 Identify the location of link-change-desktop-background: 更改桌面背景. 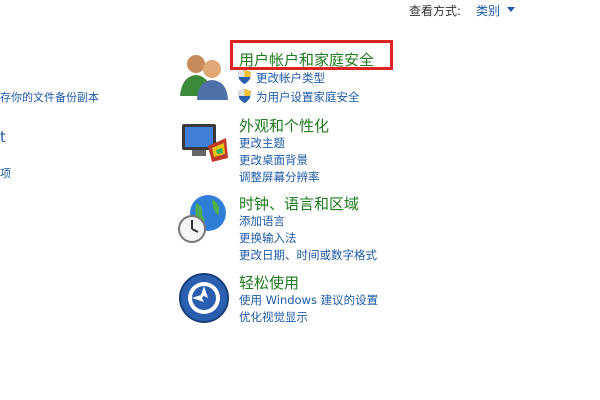
(273, 160).